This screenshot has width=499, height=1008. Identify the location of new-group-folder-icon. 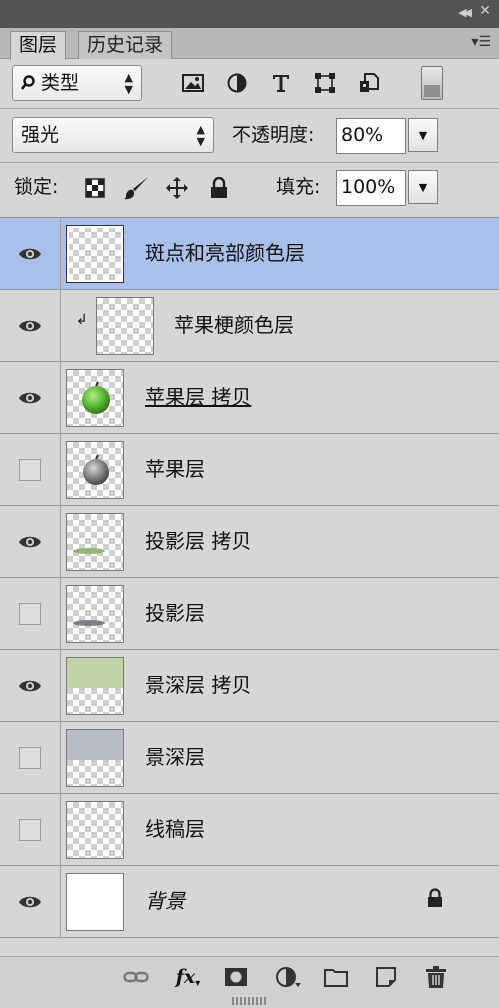
(336, 977).